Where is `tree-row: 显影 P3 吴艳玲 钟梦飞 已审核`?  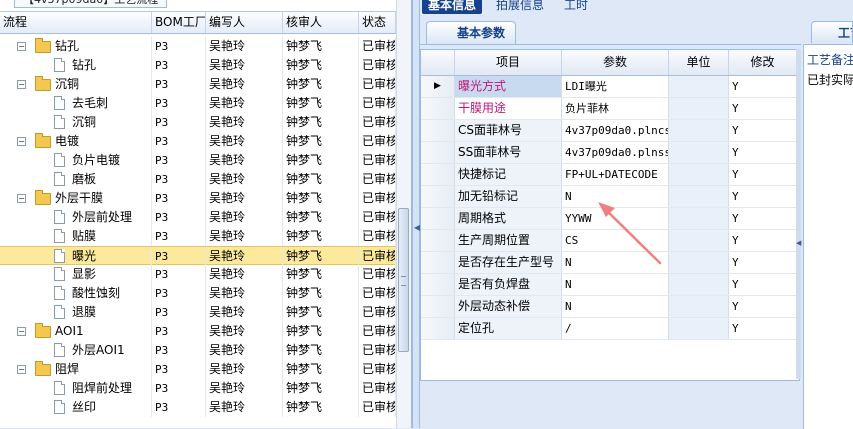
tree-row: 显影 P3 吴艳玲 钟梦飞 已审核 is located at coordinates (198, 274).